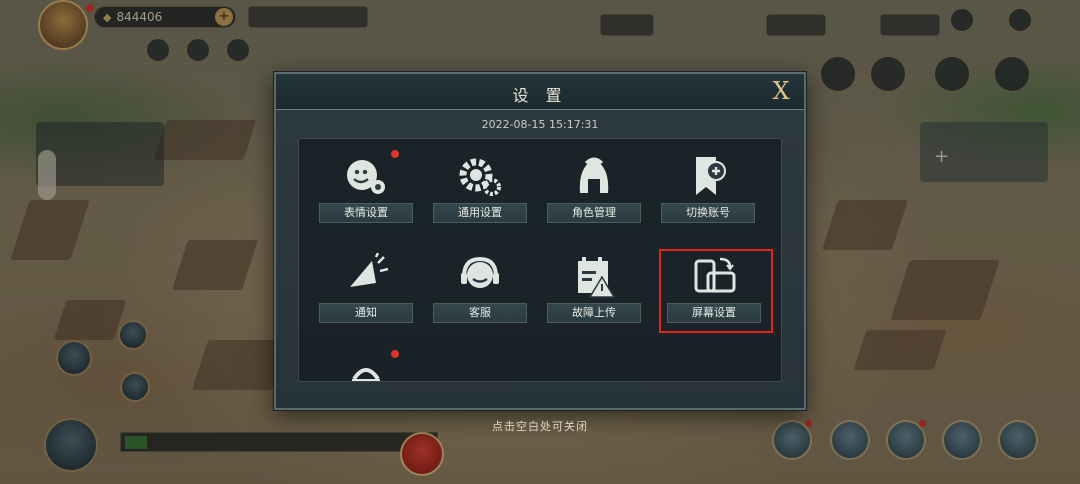 The width and height of the screenshot is (1080, 484). What do you see at coordinates (366, 176) in the screenshot?
I see `emoji-gear-icon` at bounding box center [366, 176].